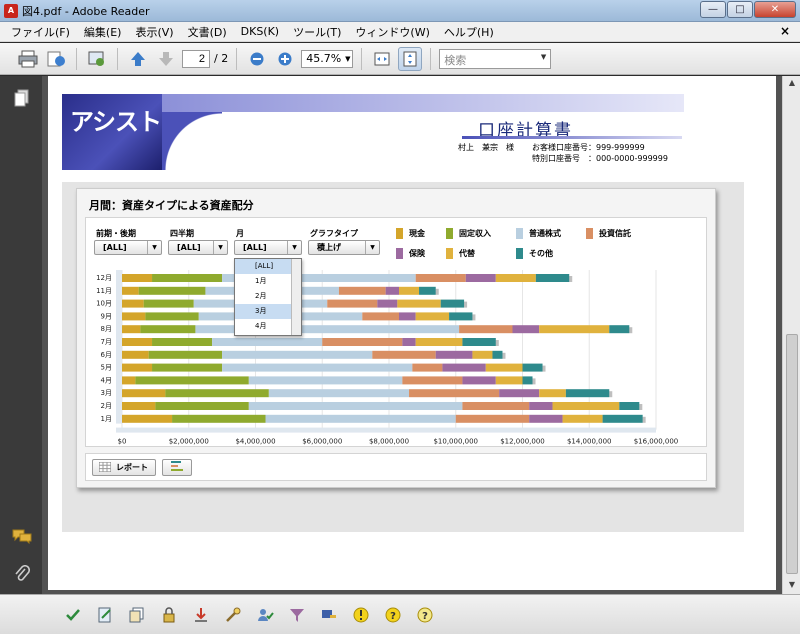  I want to click on pages-icon, so click(22, 98).